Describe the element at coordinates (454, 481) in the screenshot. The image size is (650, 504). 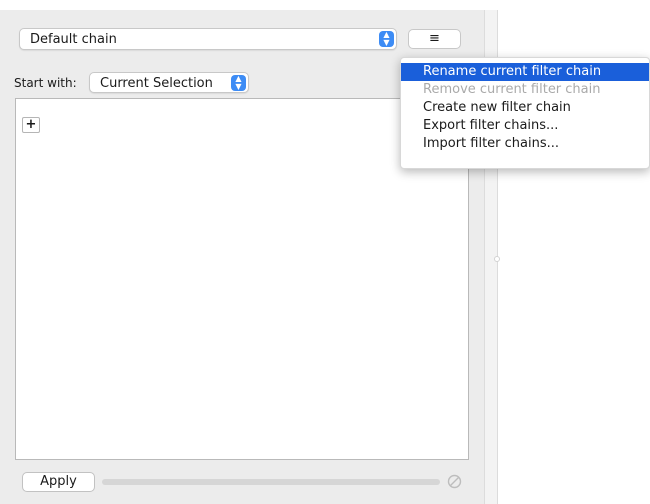
I see `cancel-circle-icon` at that location.